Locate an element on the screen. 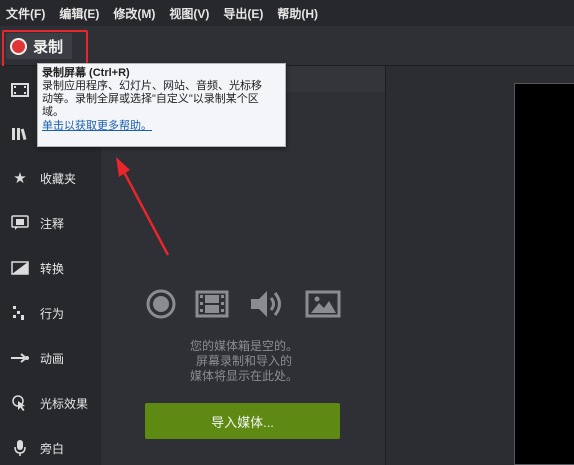  menu-file: 文件(F) is located at coordinates (25, 13).